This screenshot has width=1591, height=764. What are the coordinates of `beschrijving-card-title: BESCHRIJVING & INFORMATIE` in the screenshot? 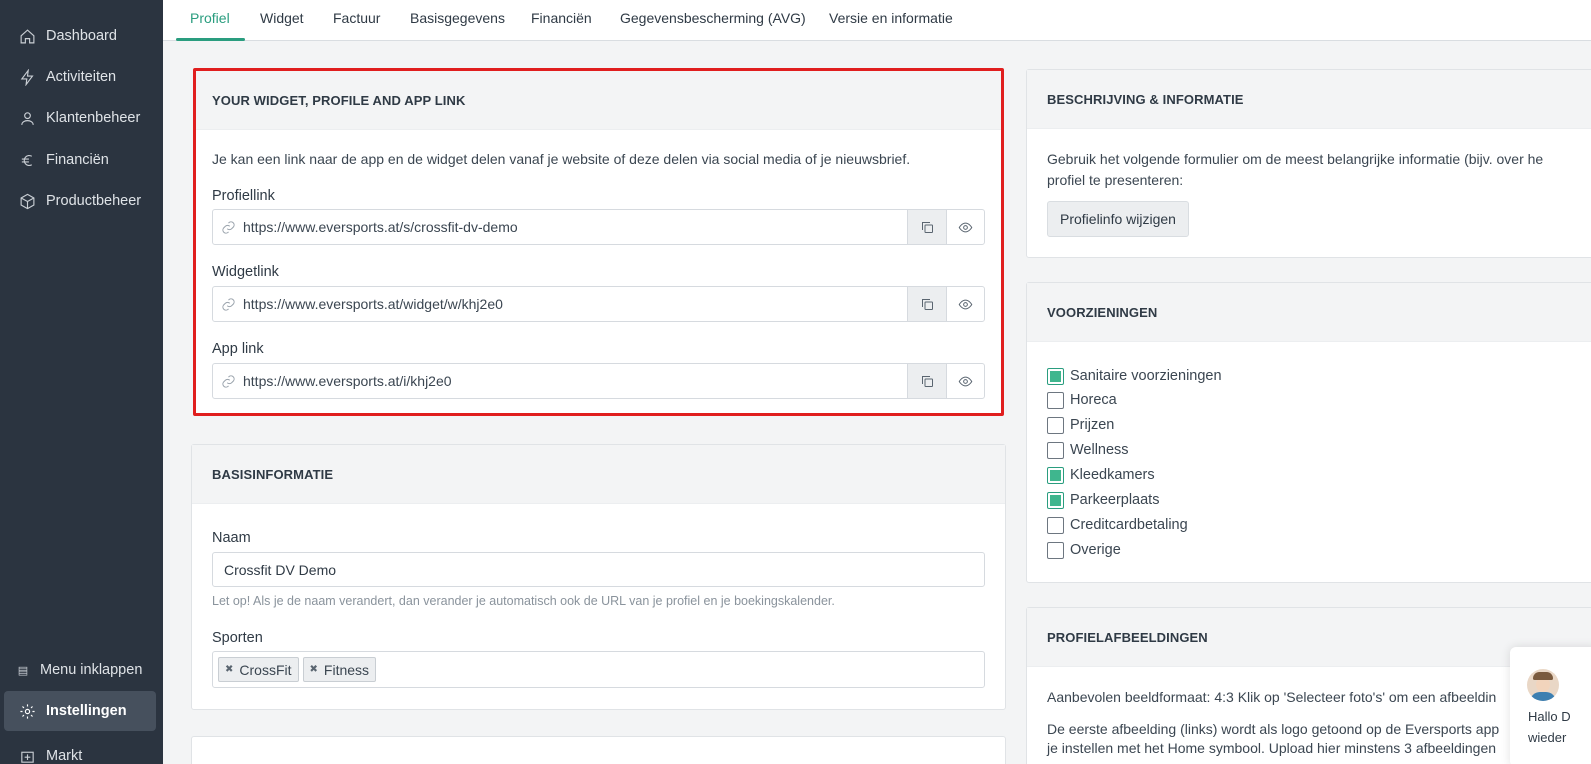 It's located at (1309, 99).